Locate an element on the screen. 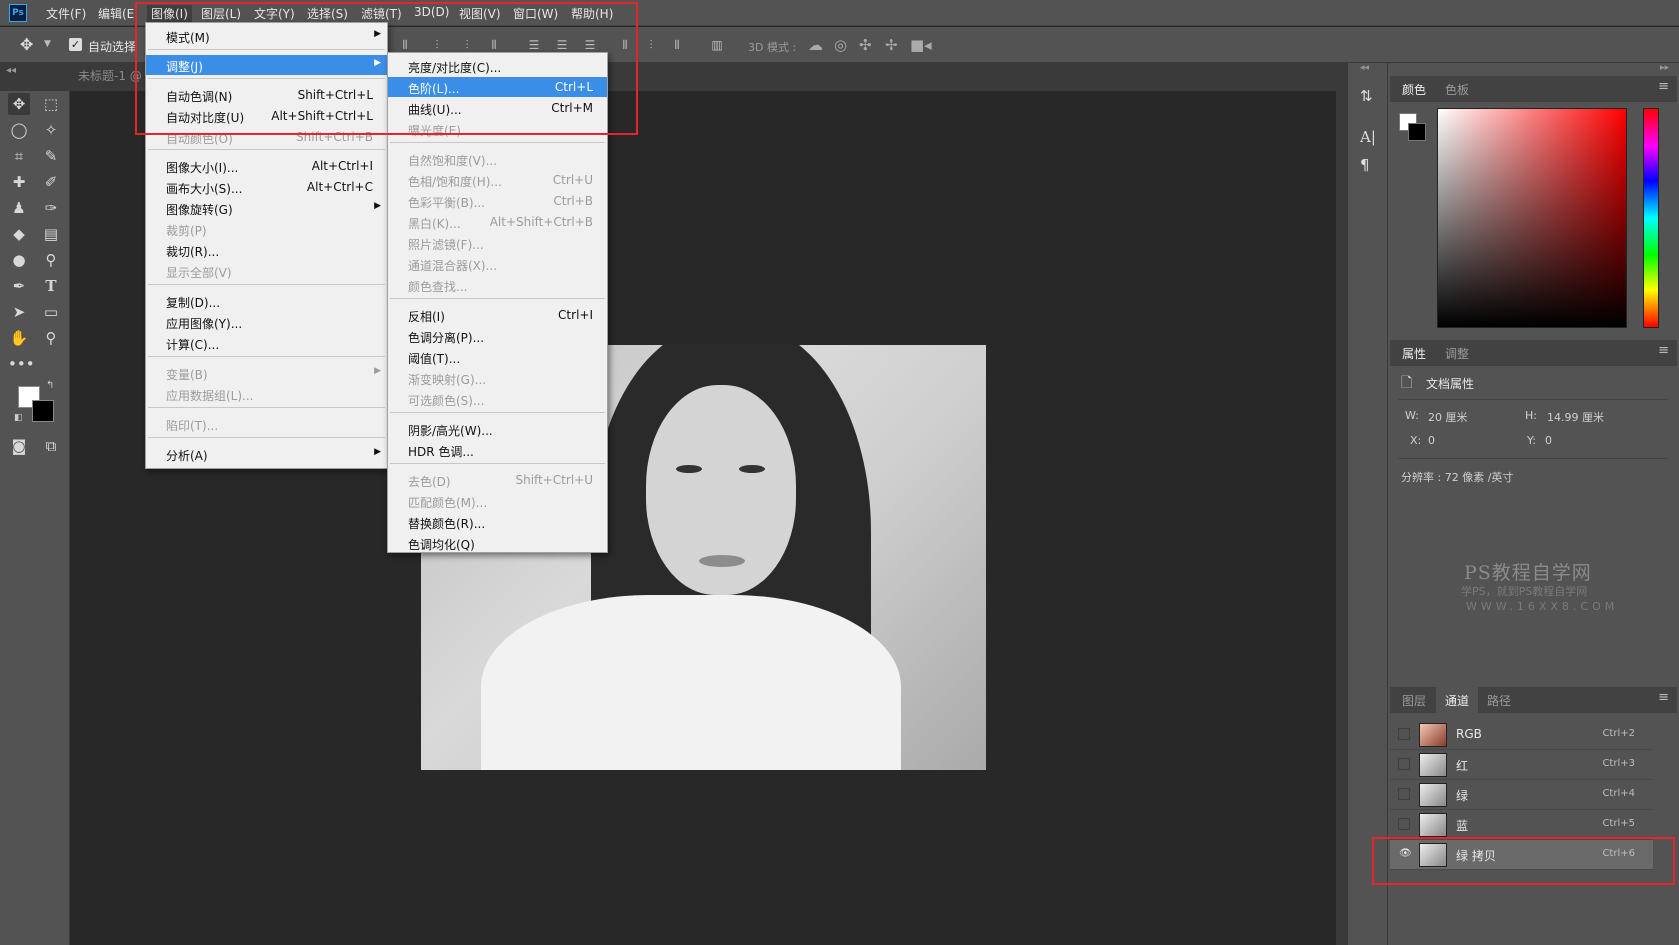 This screenshot has width=1679, height=945. expand-icon: ◂◂ is located at coordinates (1364, 68).